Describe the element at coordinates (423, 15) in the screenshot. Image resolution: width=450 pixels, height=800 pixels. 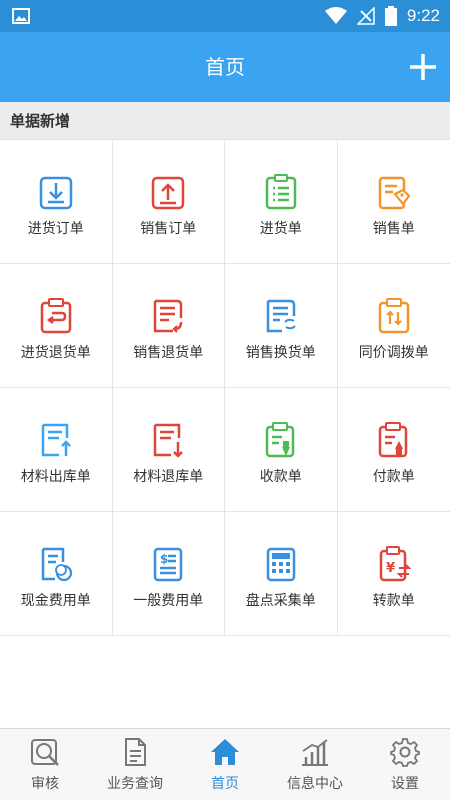
I see `clock: 9:22` at that location.